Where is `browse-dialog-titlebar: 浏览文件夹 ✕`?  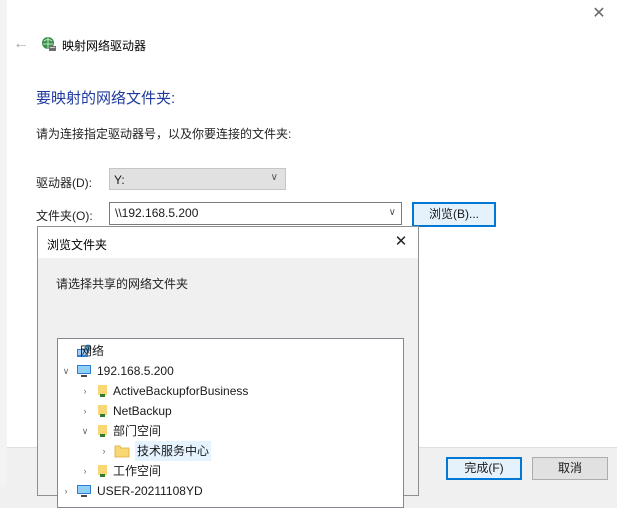
browse-dialog-titlebar: 浏览文件夹 ✕ is located at coordinates (228, 242).